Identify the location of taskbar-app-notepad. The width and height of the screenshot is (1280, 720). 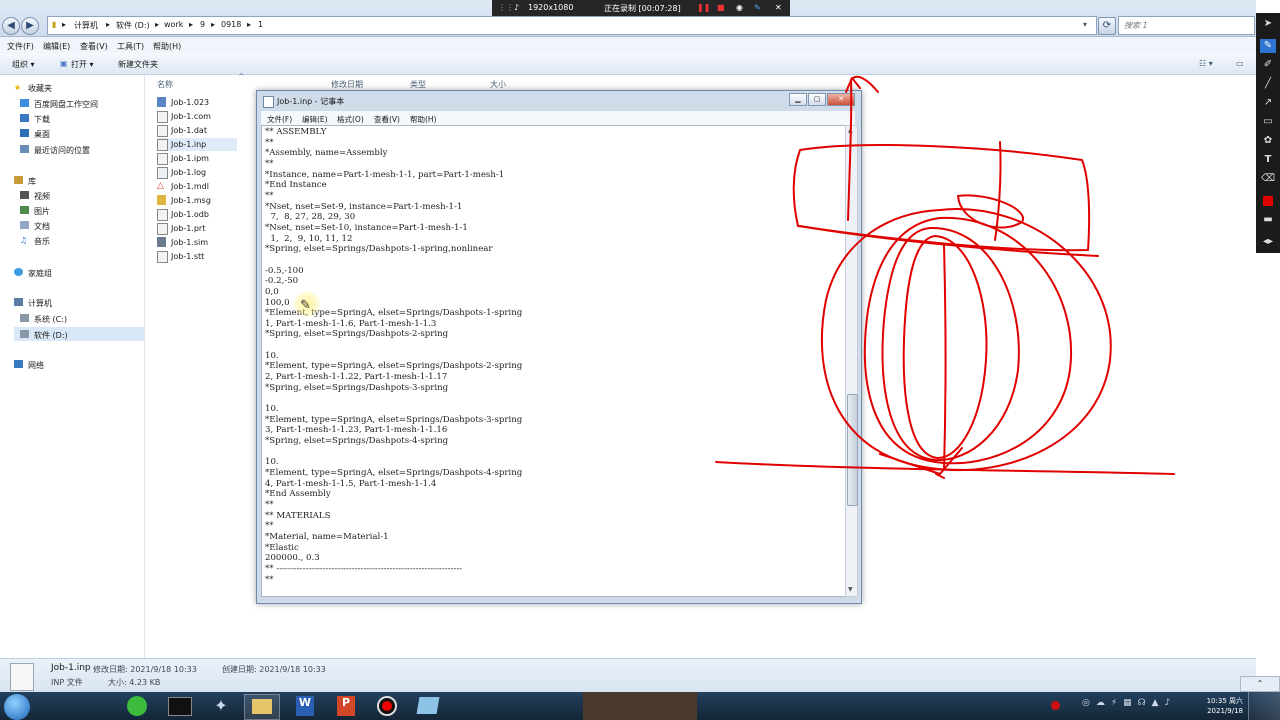
(428, 706).